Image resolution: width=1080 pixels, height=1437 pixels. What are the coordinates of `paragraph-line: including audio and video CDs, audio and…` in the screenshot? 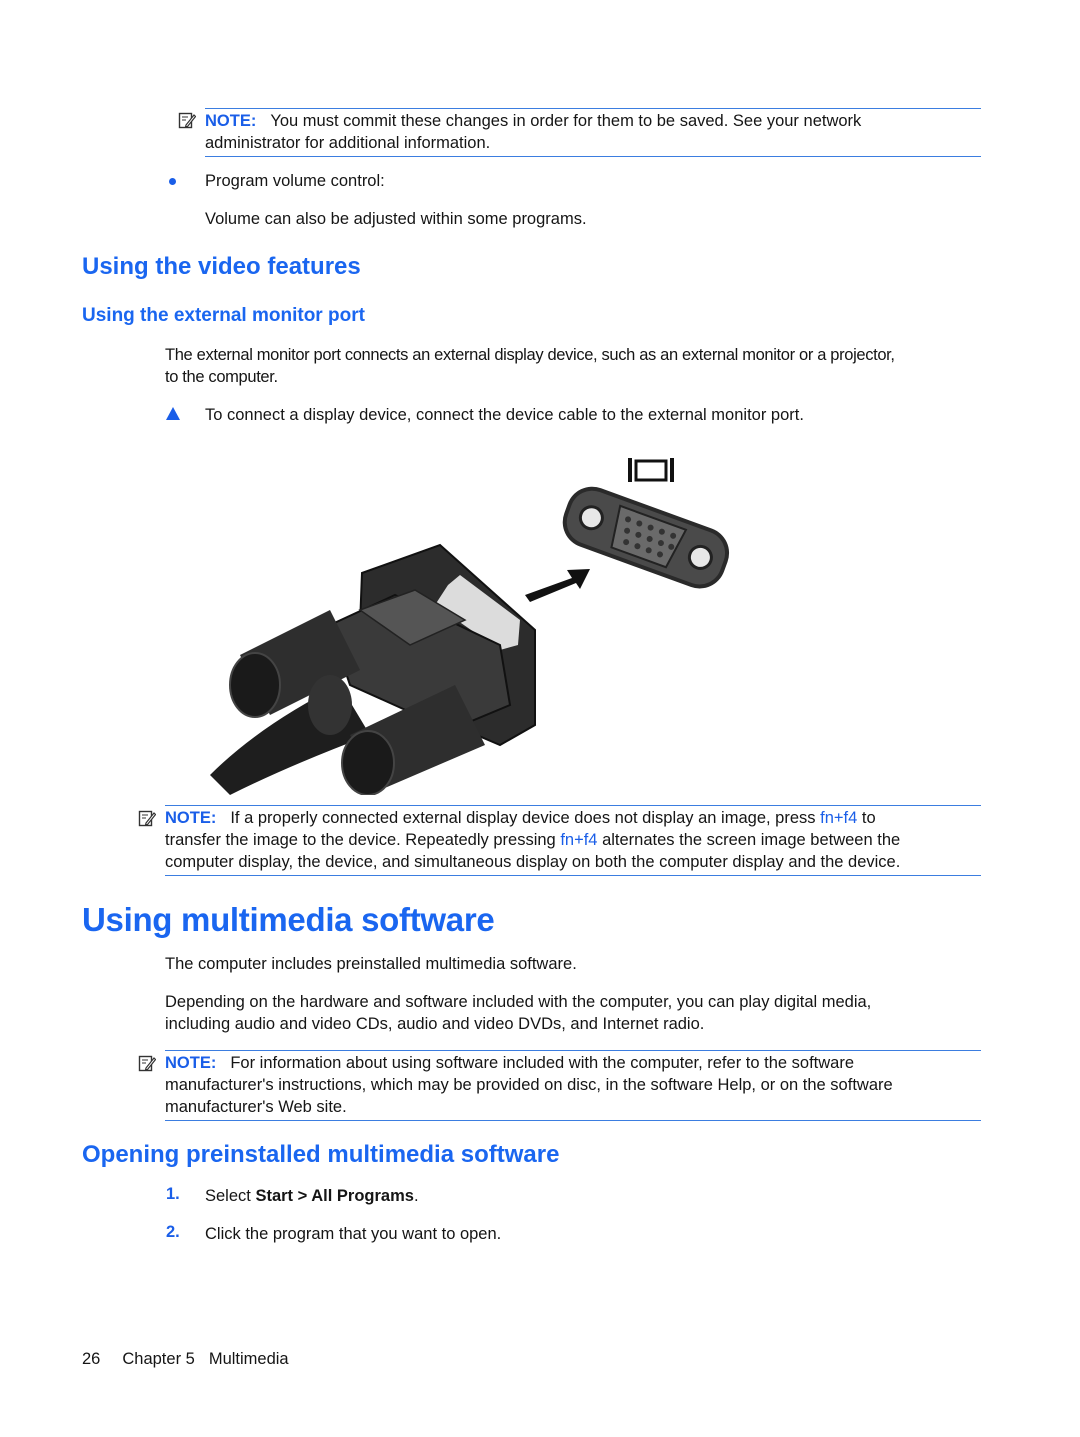 It's located at (435, 1024).